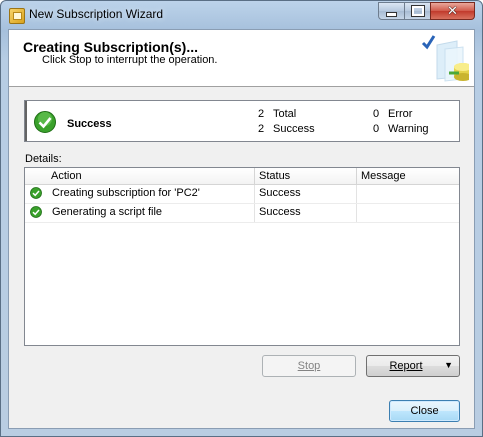 This screenshot has width=483, height=437. I want to click on table-row: Creating subscription for 'PC2' Success, so click(242, 194).